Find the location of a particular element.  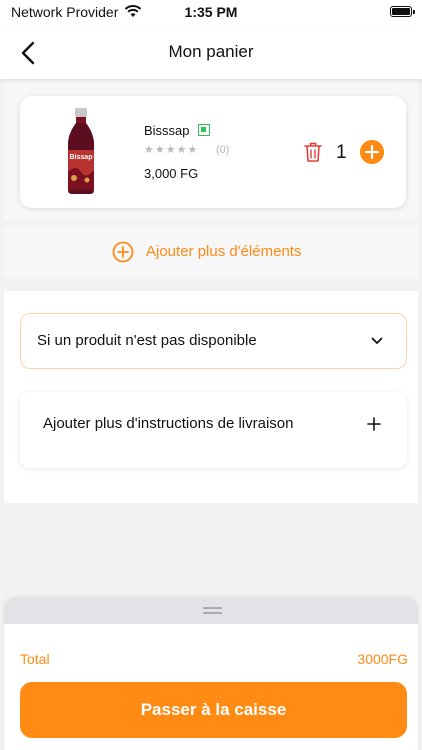

chevron-down-icon is located at coordinates (377, 341).